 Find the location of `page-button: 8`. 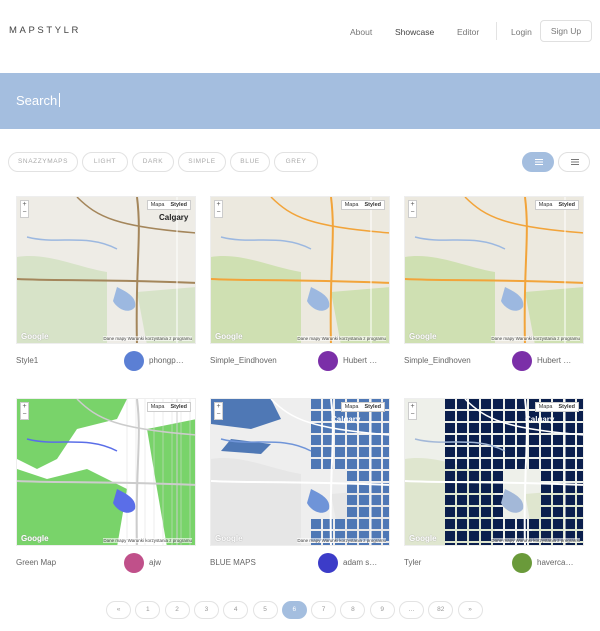

page-button: 8 is located at coordinates (353, 610).